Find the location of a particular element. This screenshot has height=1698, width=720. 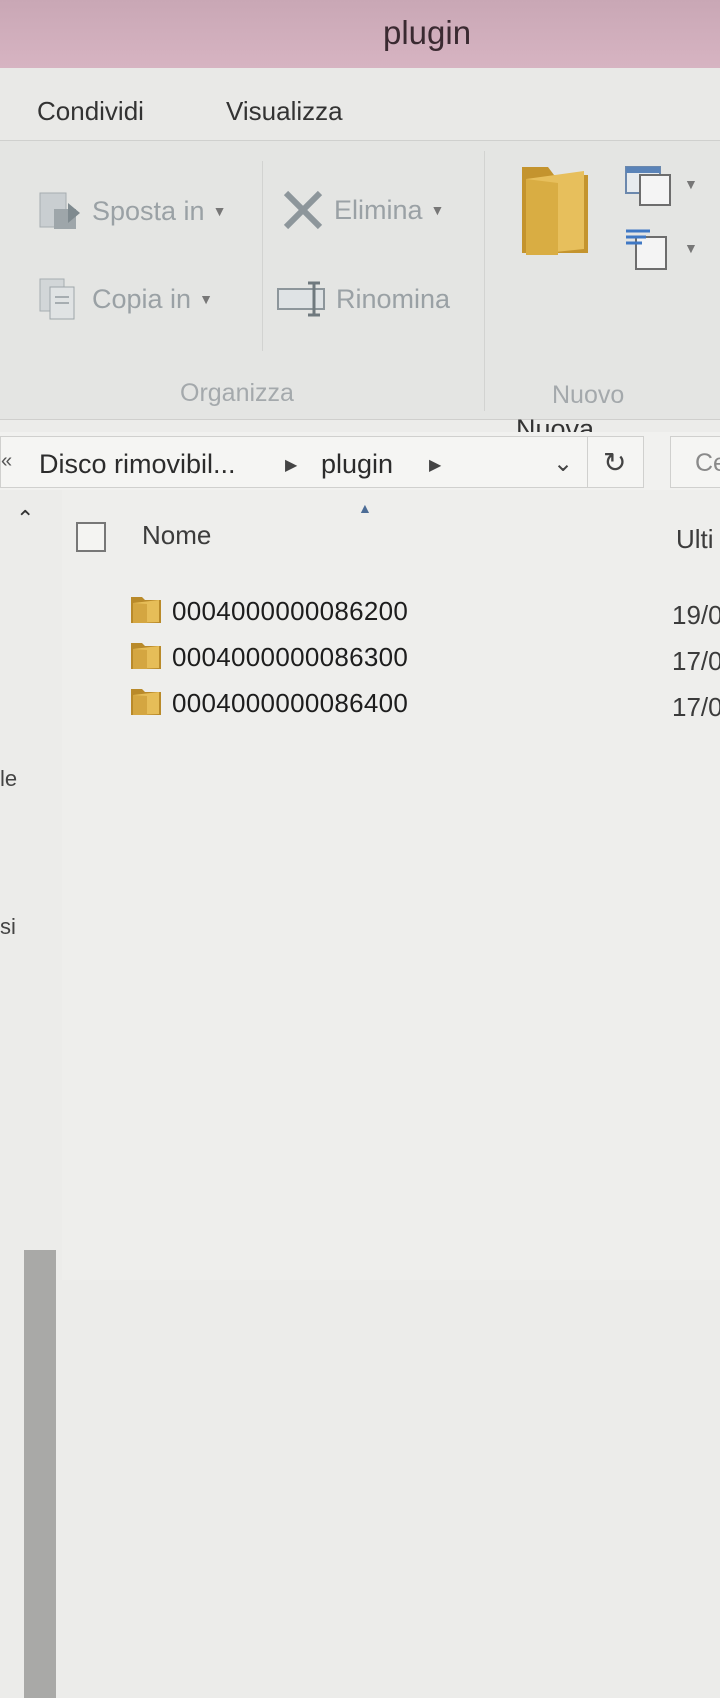

rename-icon is located at coordinates (301, 299).